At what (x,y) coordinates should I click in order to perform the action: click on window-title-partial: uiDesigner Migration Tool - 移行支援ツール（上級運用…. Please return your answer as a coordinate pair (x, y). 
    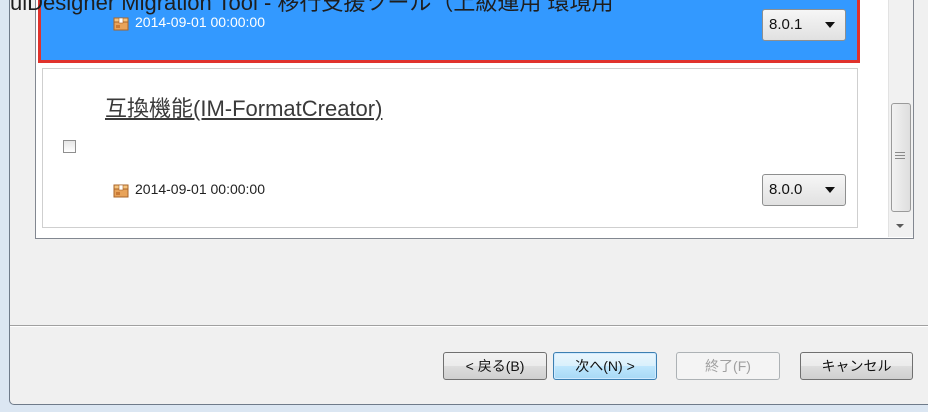
    Looking at the image, I should click on (312, 7).